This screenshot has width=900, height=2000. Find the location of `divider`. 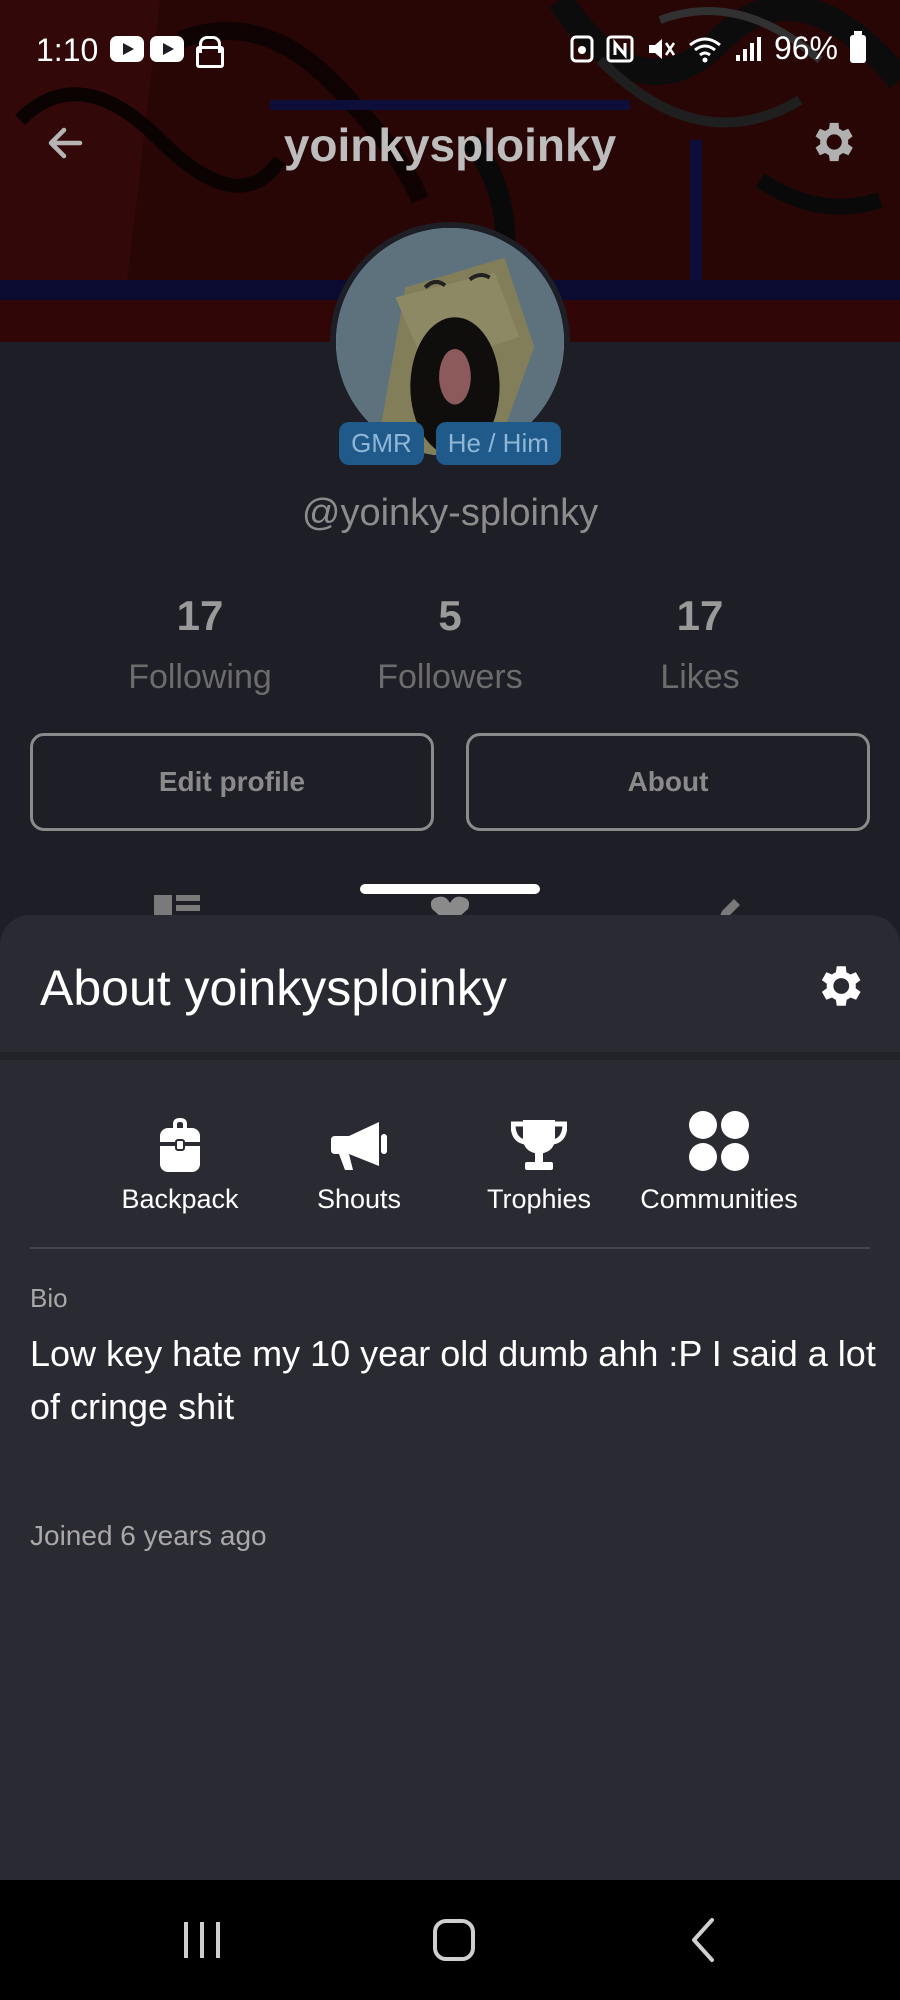

divider is located at coordinates (450, 1248).